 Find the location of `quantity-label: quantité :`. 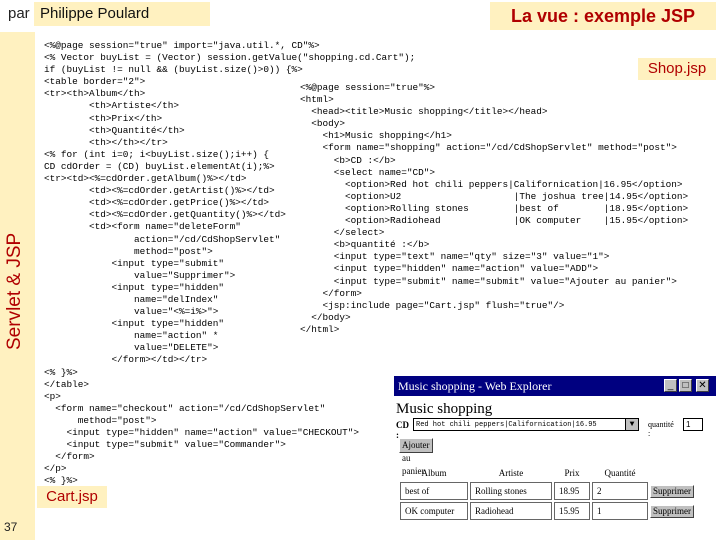

quantity-label: quantité : is located at coordinates (661, 429).